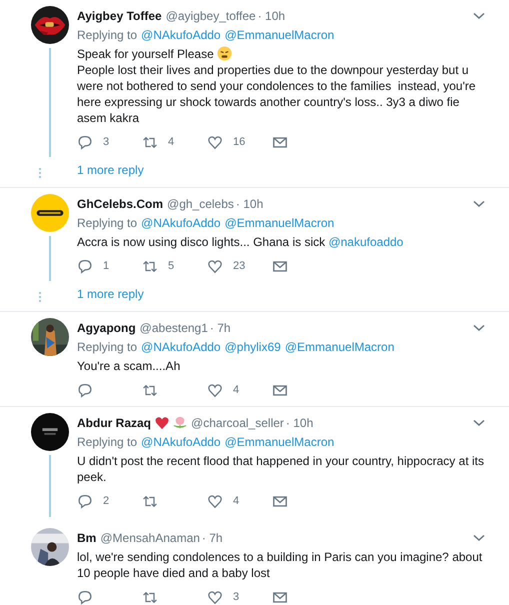 This screenshot has height=605, width=509. I want to click on reply-count: 1, so click(106, 266).